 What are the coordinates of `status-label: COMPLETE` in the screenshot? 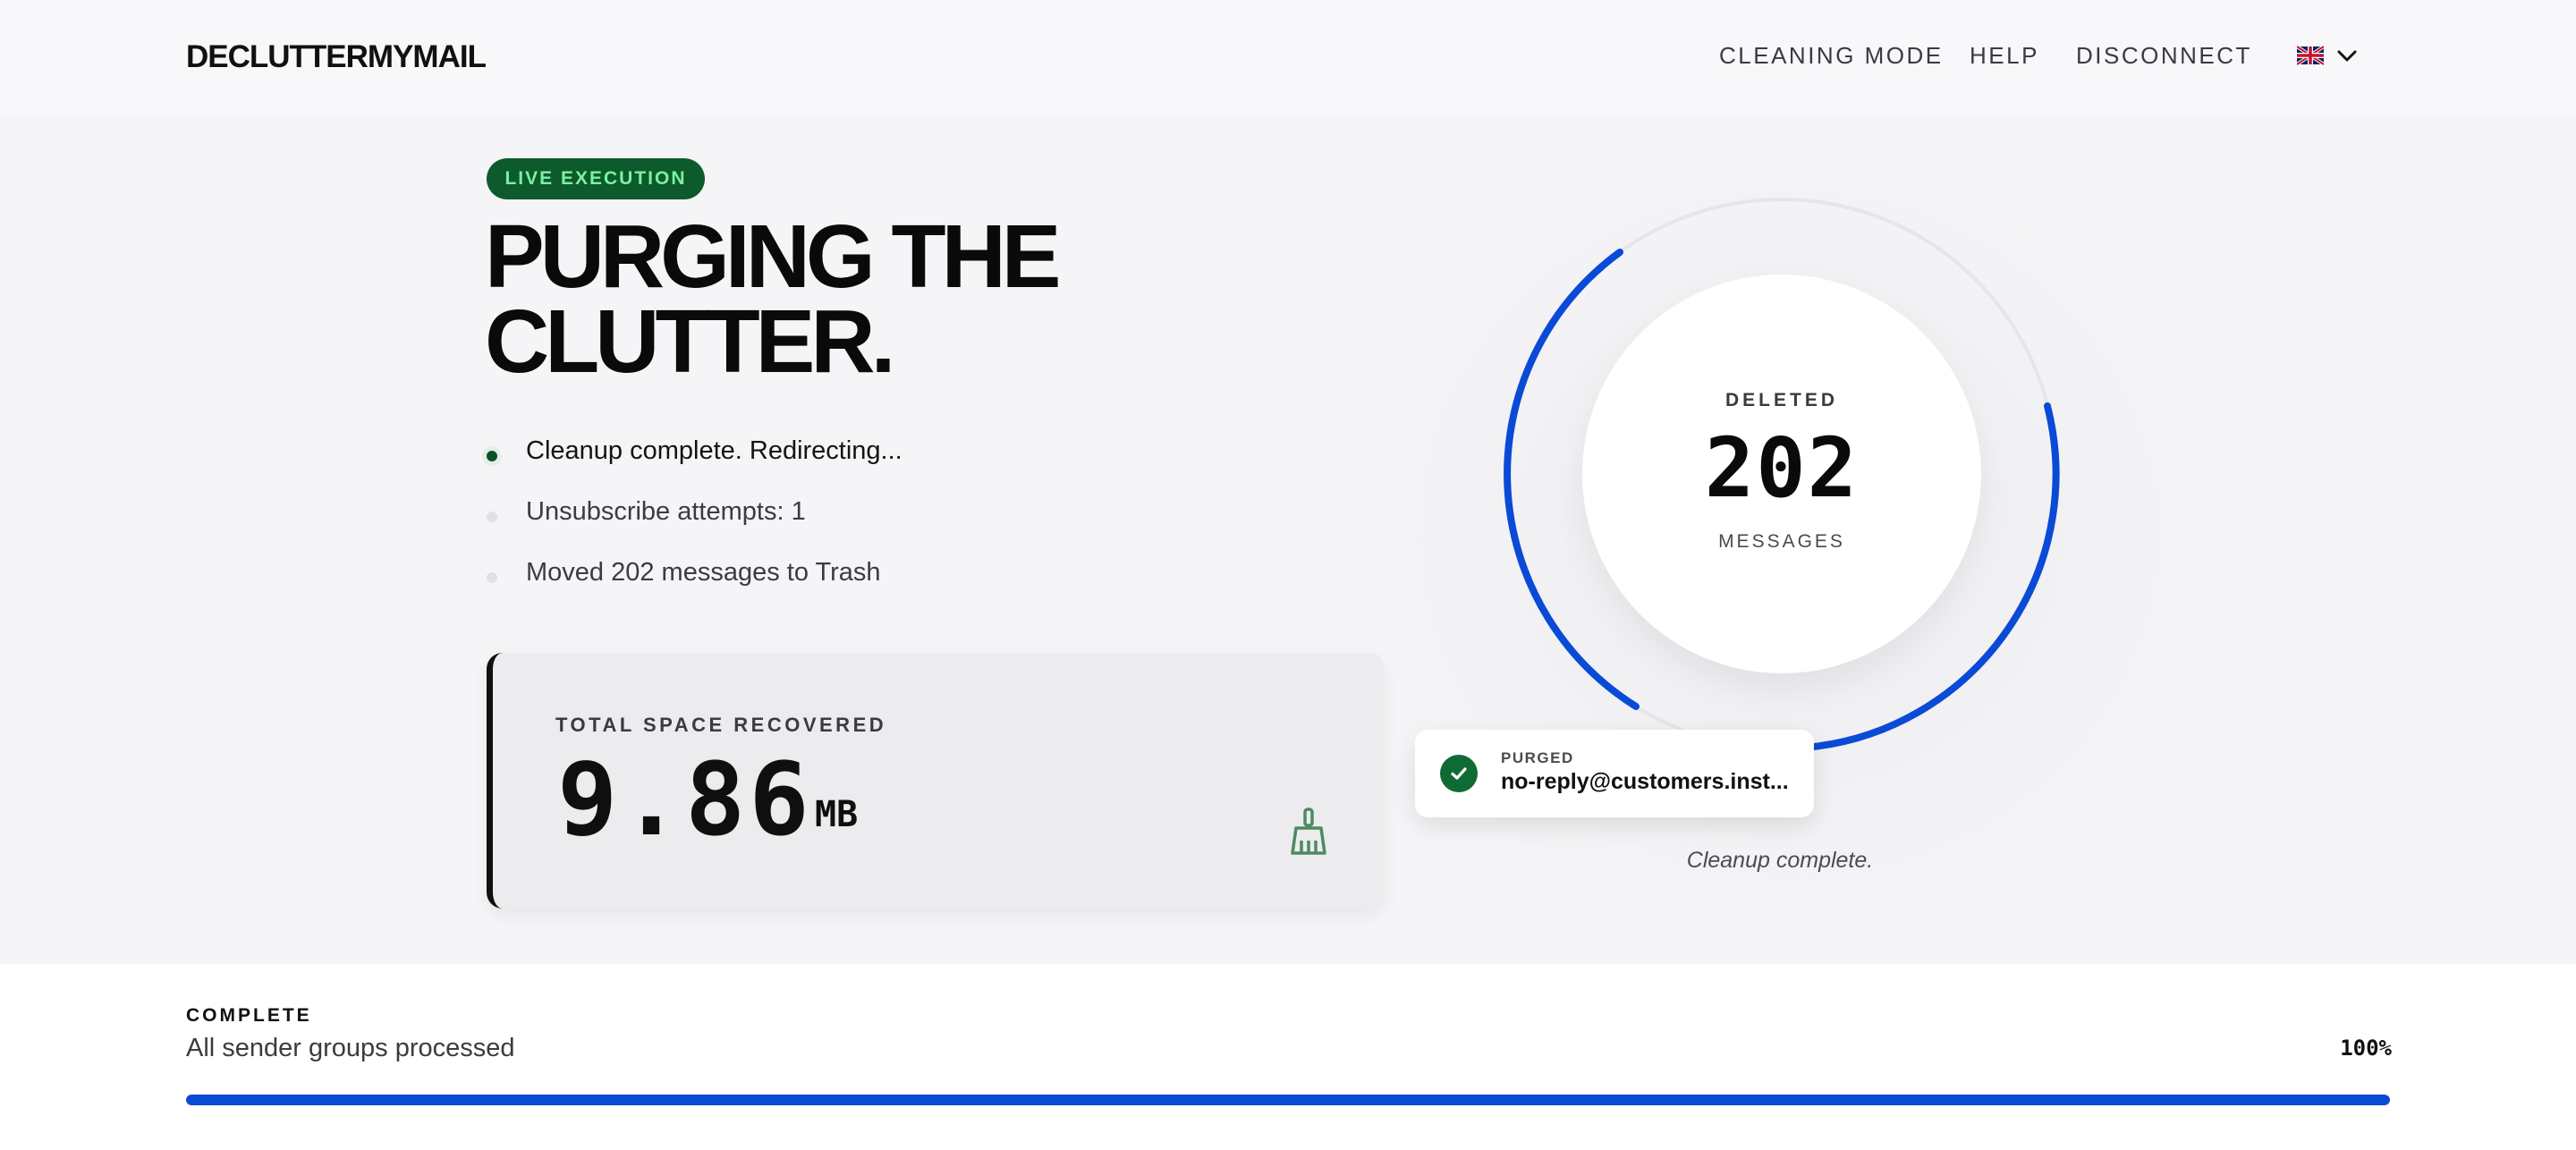 It's located at (249, 1015).